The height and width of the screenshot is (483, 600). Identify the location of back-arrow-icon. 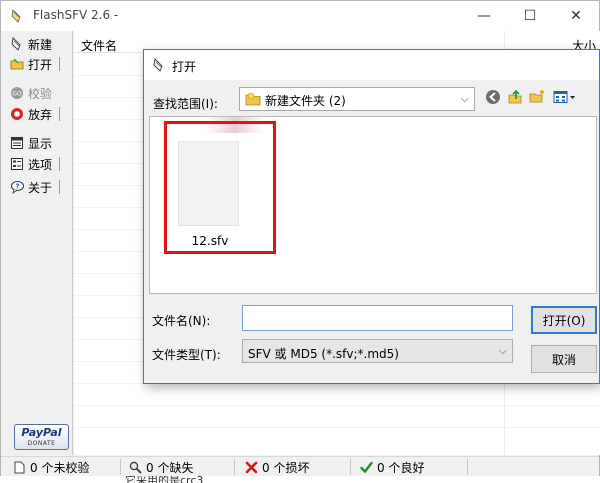
(493, 98).